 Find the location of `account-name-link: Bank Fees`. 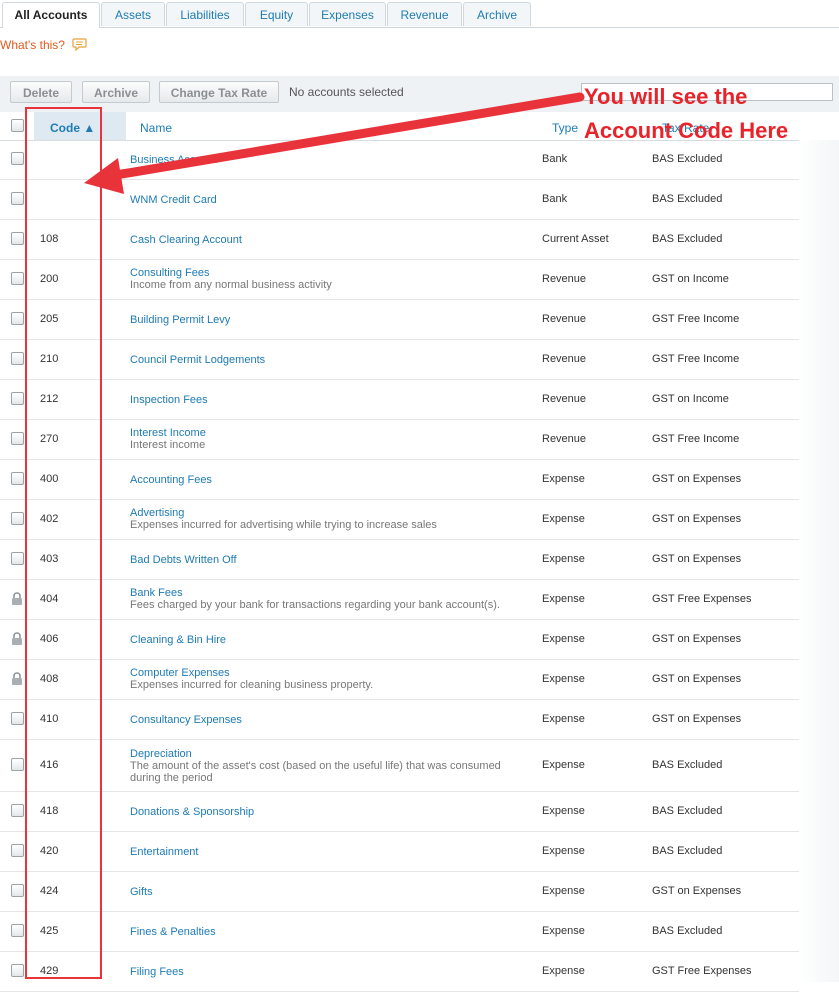

account-name-link: Bank Fees is located at coordinates (156, 593).